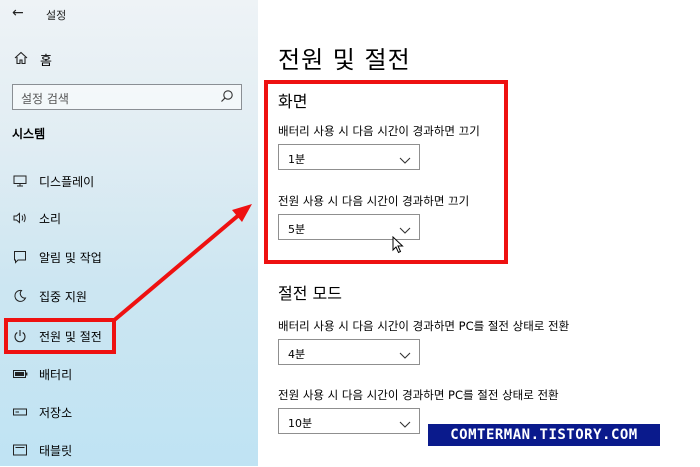 Image resolution: width=700 pixels, height=467 pixels. Describe the element at coordinates (20, 450) in the screenshot. I see `tablet-icon` at that location.